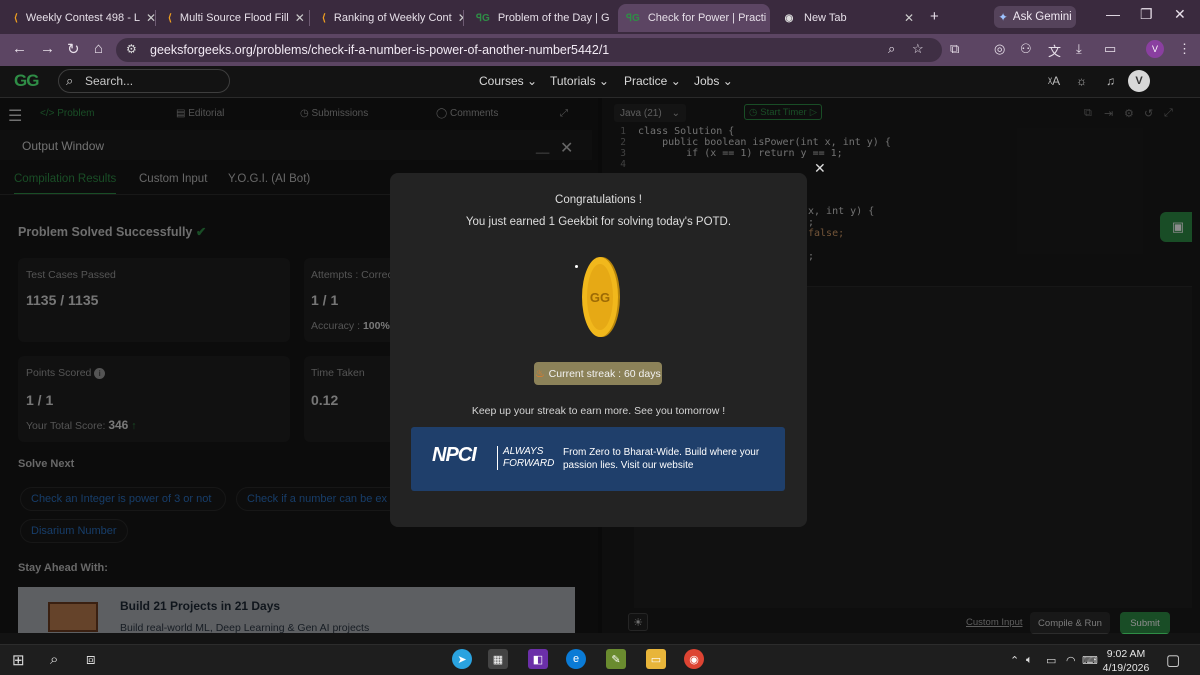 This screenshot has height=675, width=1200. What do you see at coordinates (542, 18) in the screenshot?
I see `browser-tab: ꟼG Problem of the Day | G ✕` at bounding box center [542, 18].